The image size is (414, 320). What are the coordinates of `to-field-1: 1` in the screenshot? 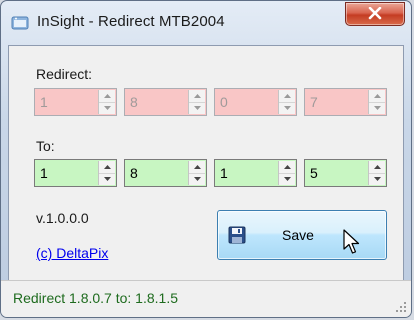 It's located at (75, 173).